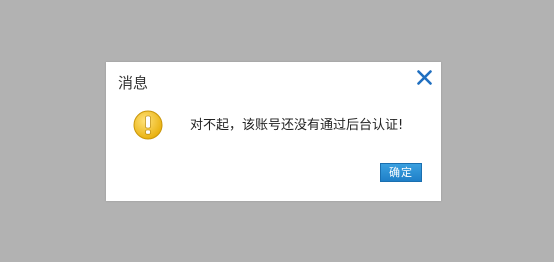 The width and height of the screenshot is (554, 262). What do you see at coordinates (401, 172) in the screenshot?
I see `ok-button: 确定` at bounding box center [401, 172].